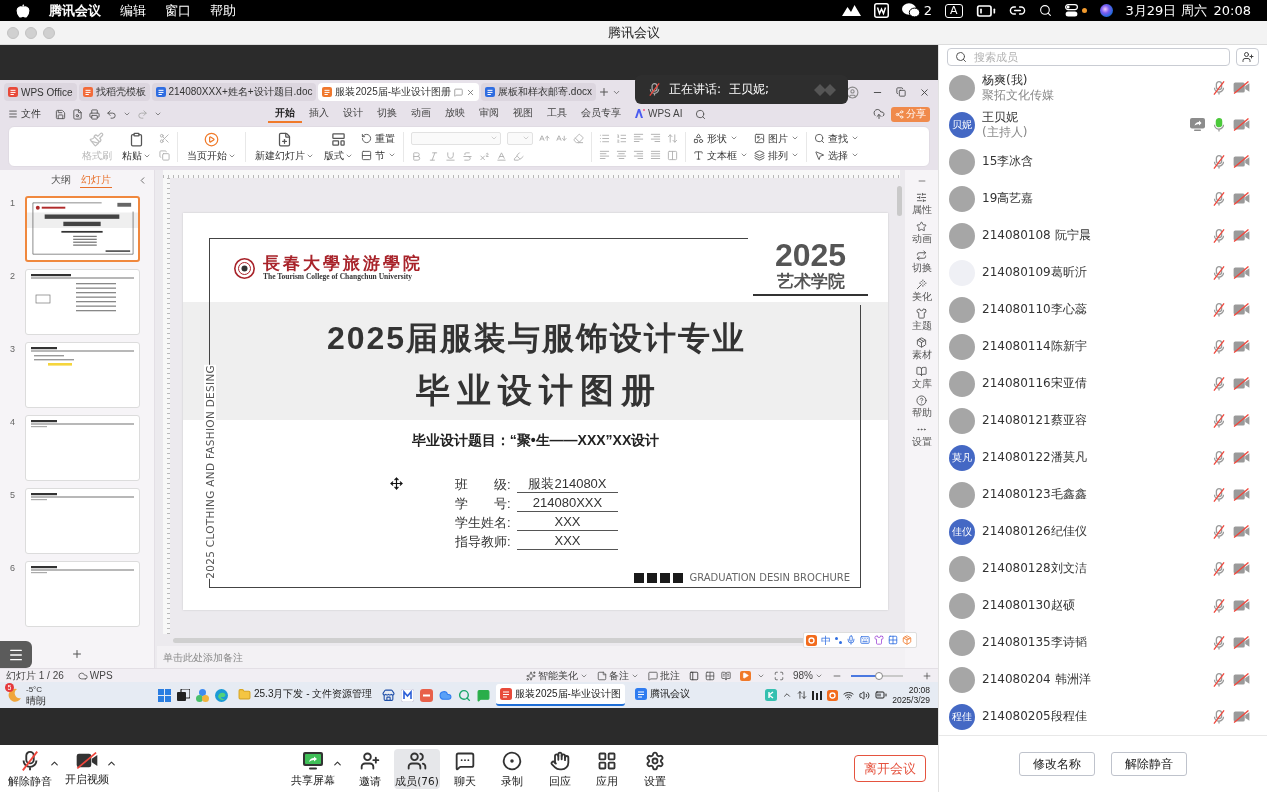 Image resolution: width=1267 pixels, height=792 pixels. Describe the element at coordinates (389, 695) in the screenshot. I see `store-icon` at that location.